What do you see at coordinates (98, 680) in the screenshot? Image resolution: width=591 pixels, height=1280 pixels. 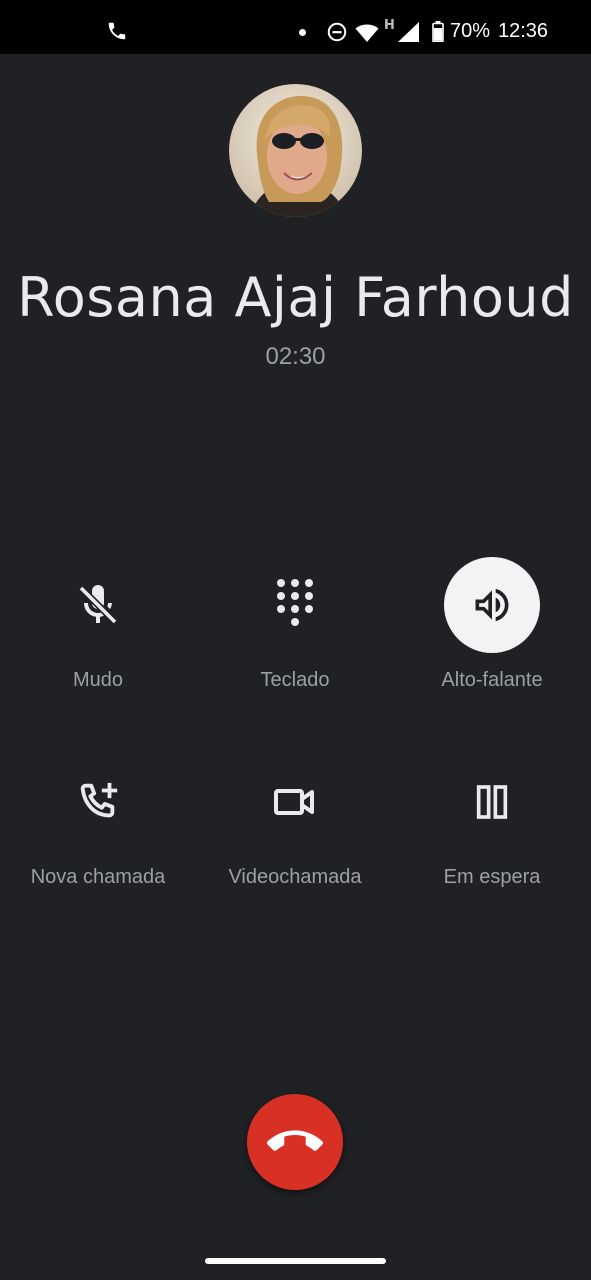 I see `mute-label: Mudo` at bounding box center [98, 680].